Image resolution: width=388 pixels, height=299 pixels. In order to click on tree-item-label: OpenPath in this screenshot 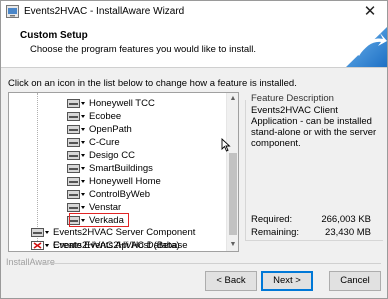, I will do `click(110, 129)`.